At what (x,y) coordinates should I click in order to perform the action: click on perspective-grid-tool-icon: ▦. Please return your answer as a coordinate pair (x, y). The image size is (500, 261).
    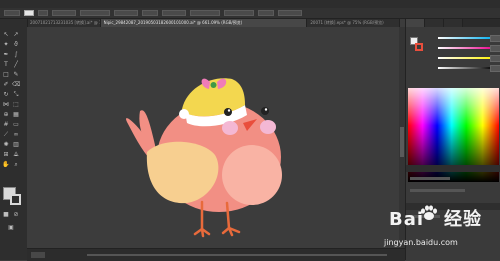
    Looking at the image, I should click on (16, 114).